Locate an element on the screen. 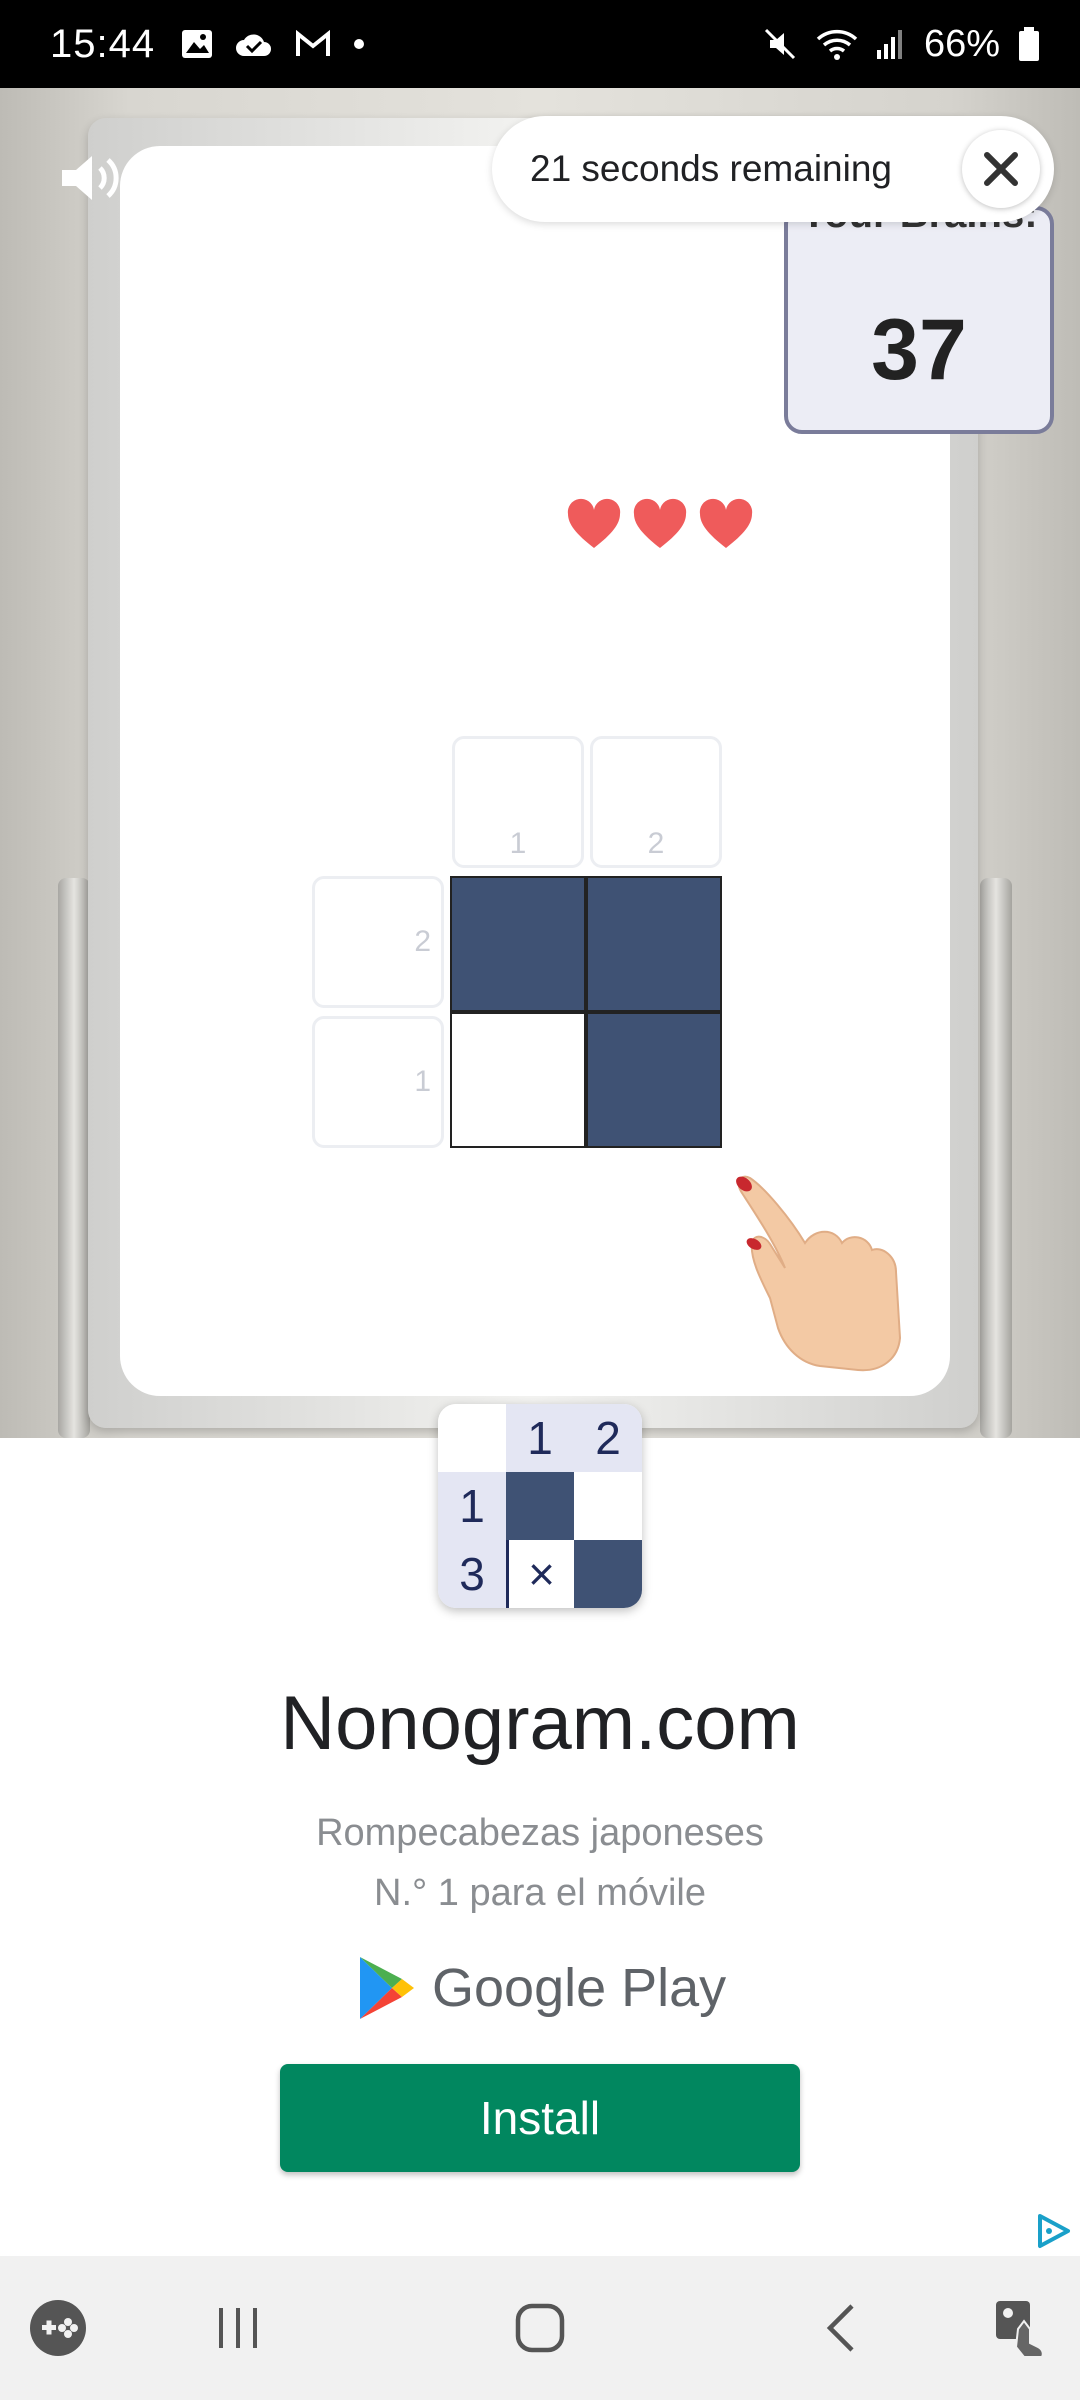 The width and height of the screenshot is (1080, 2400). column-clue-text: 1 is located at coordinates (518, 843).